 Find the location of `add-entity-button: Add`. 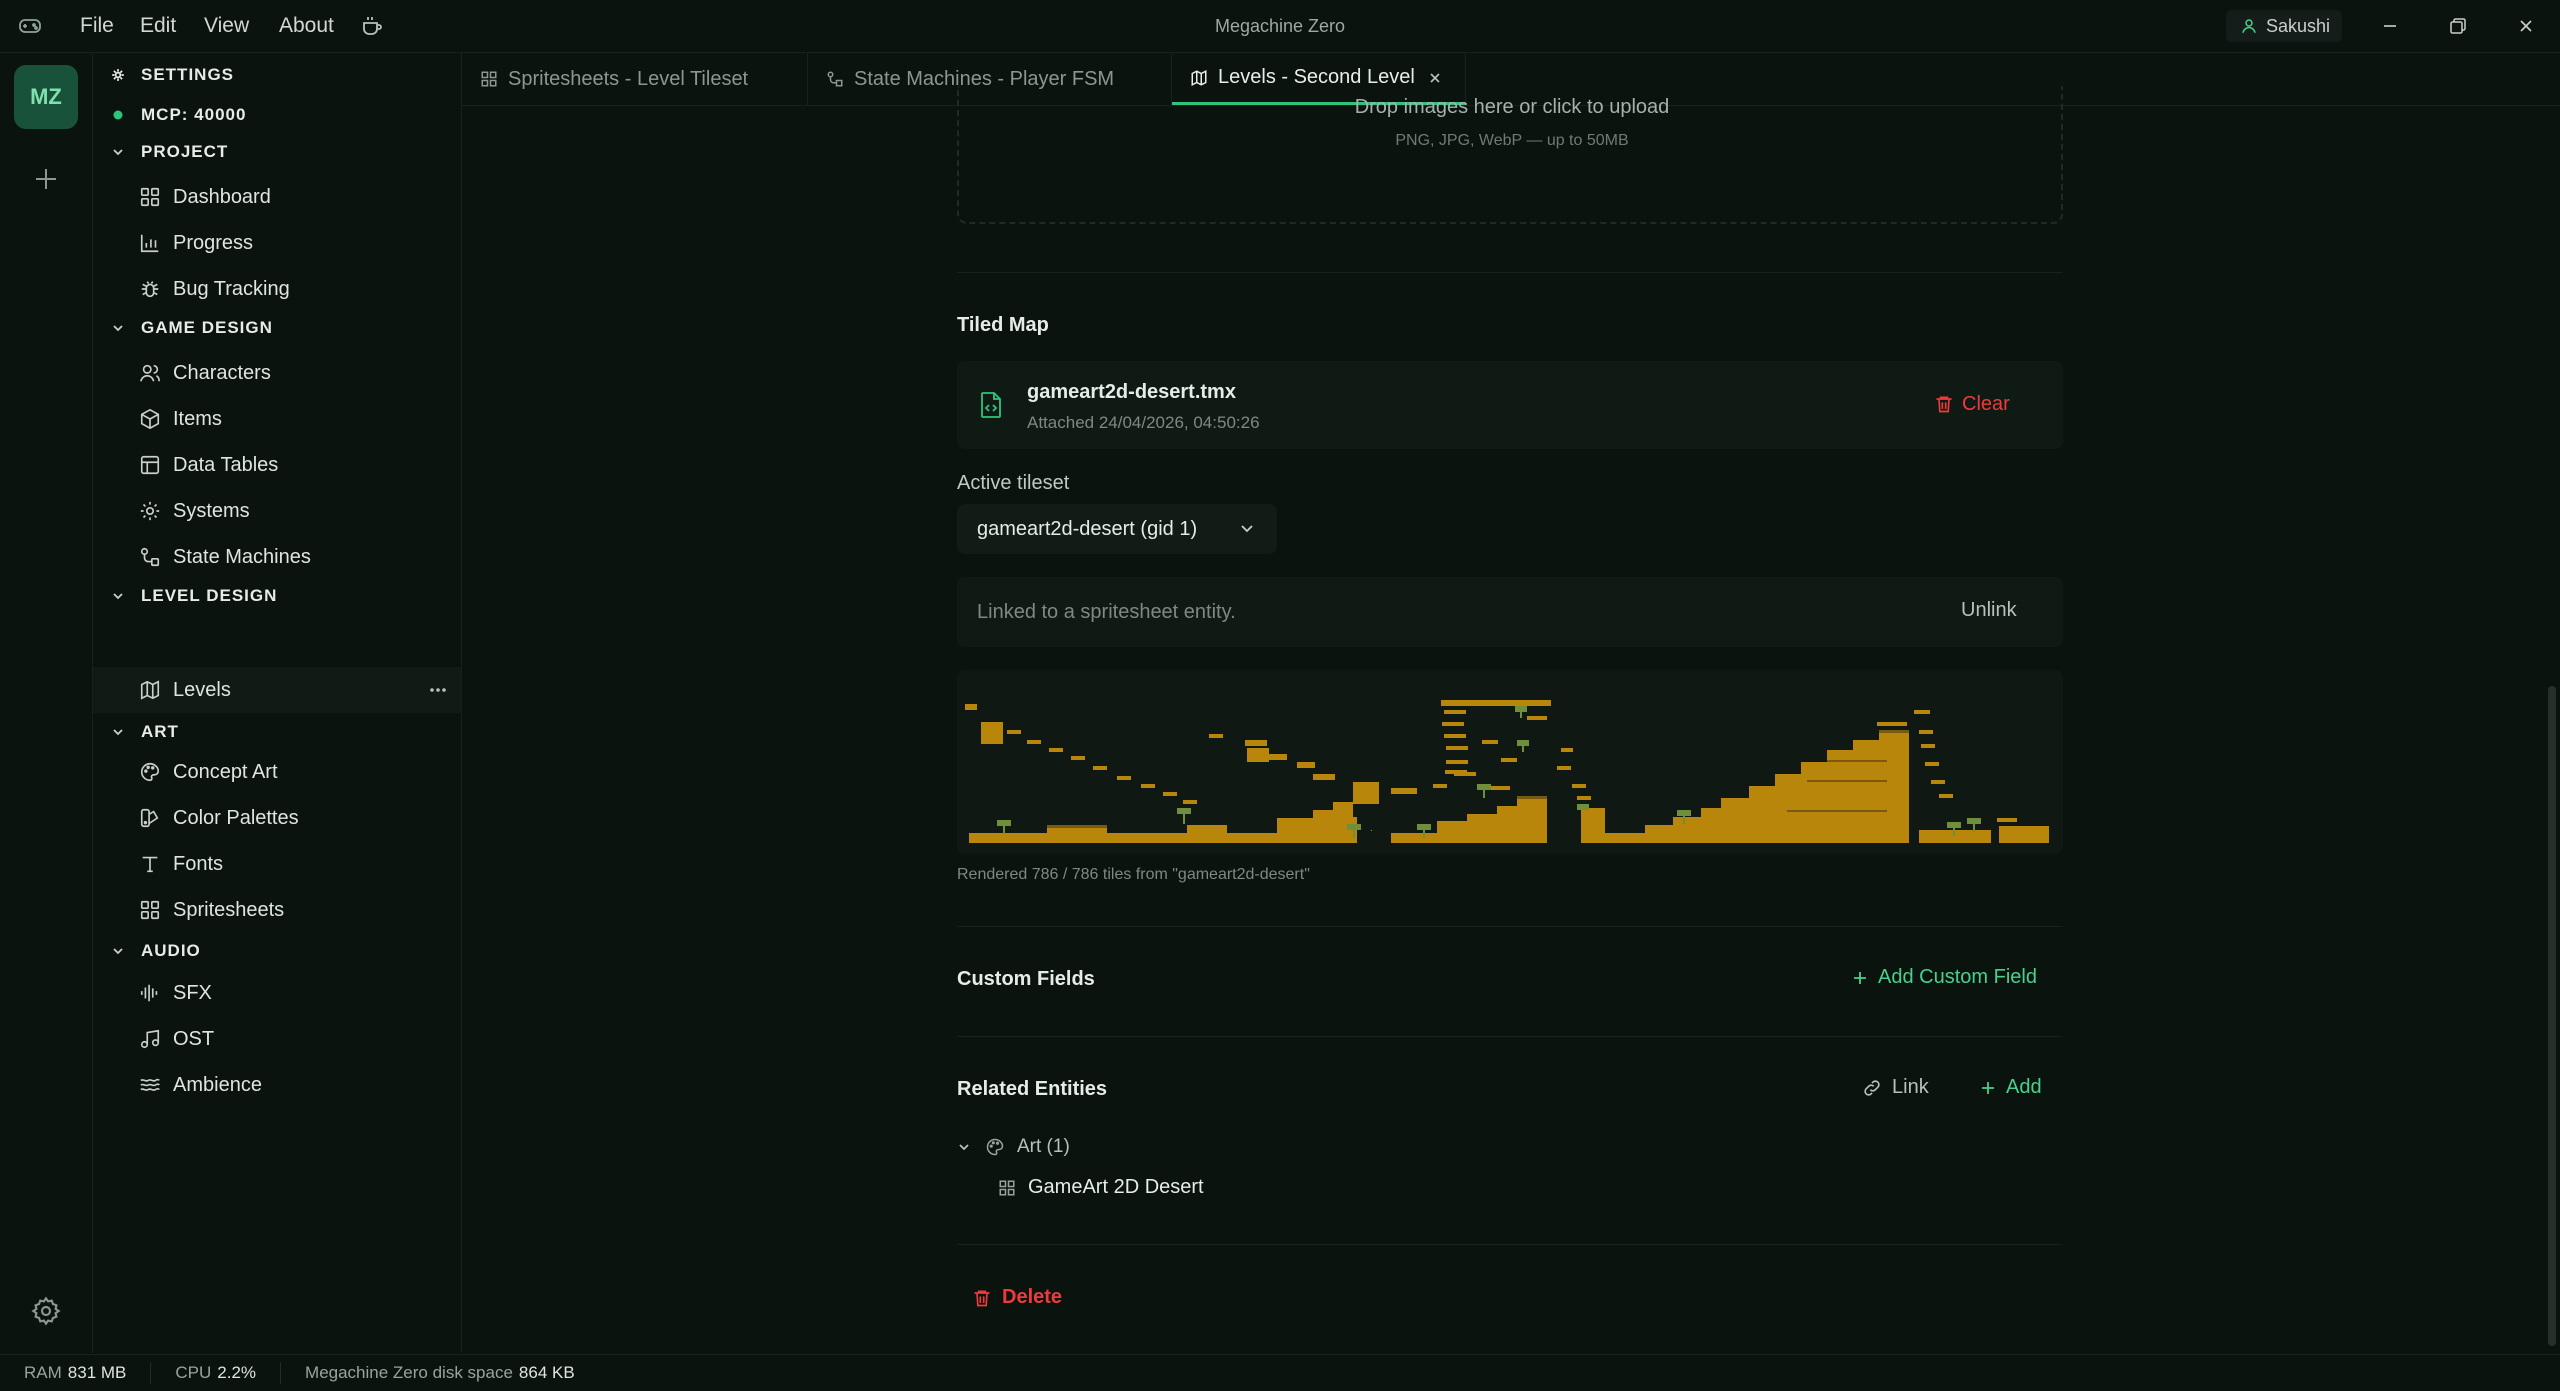

add-entity-button: Add is located at coordinates (2011, 1087).